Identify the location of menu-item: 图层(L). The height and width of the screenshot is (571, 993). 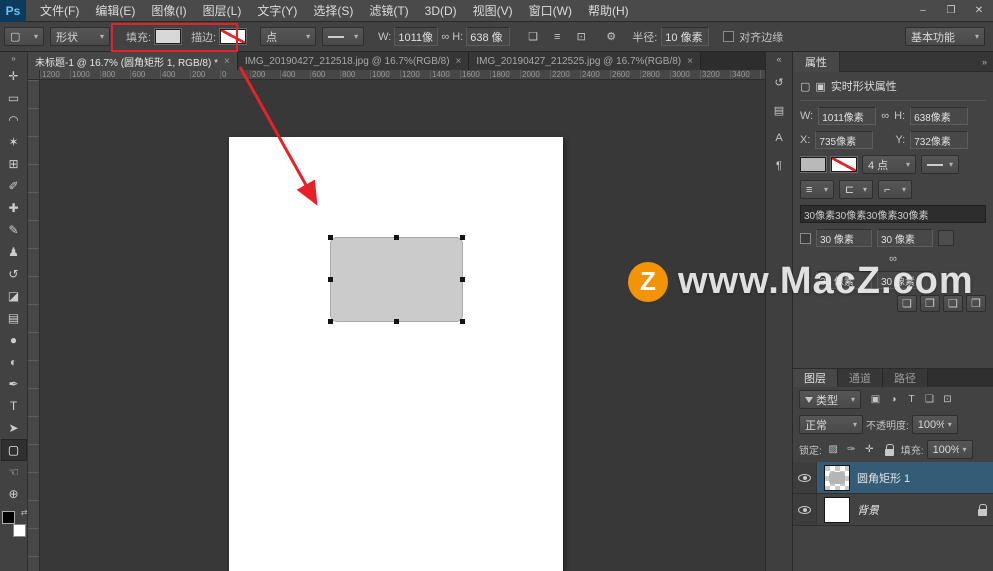
(222, 11).